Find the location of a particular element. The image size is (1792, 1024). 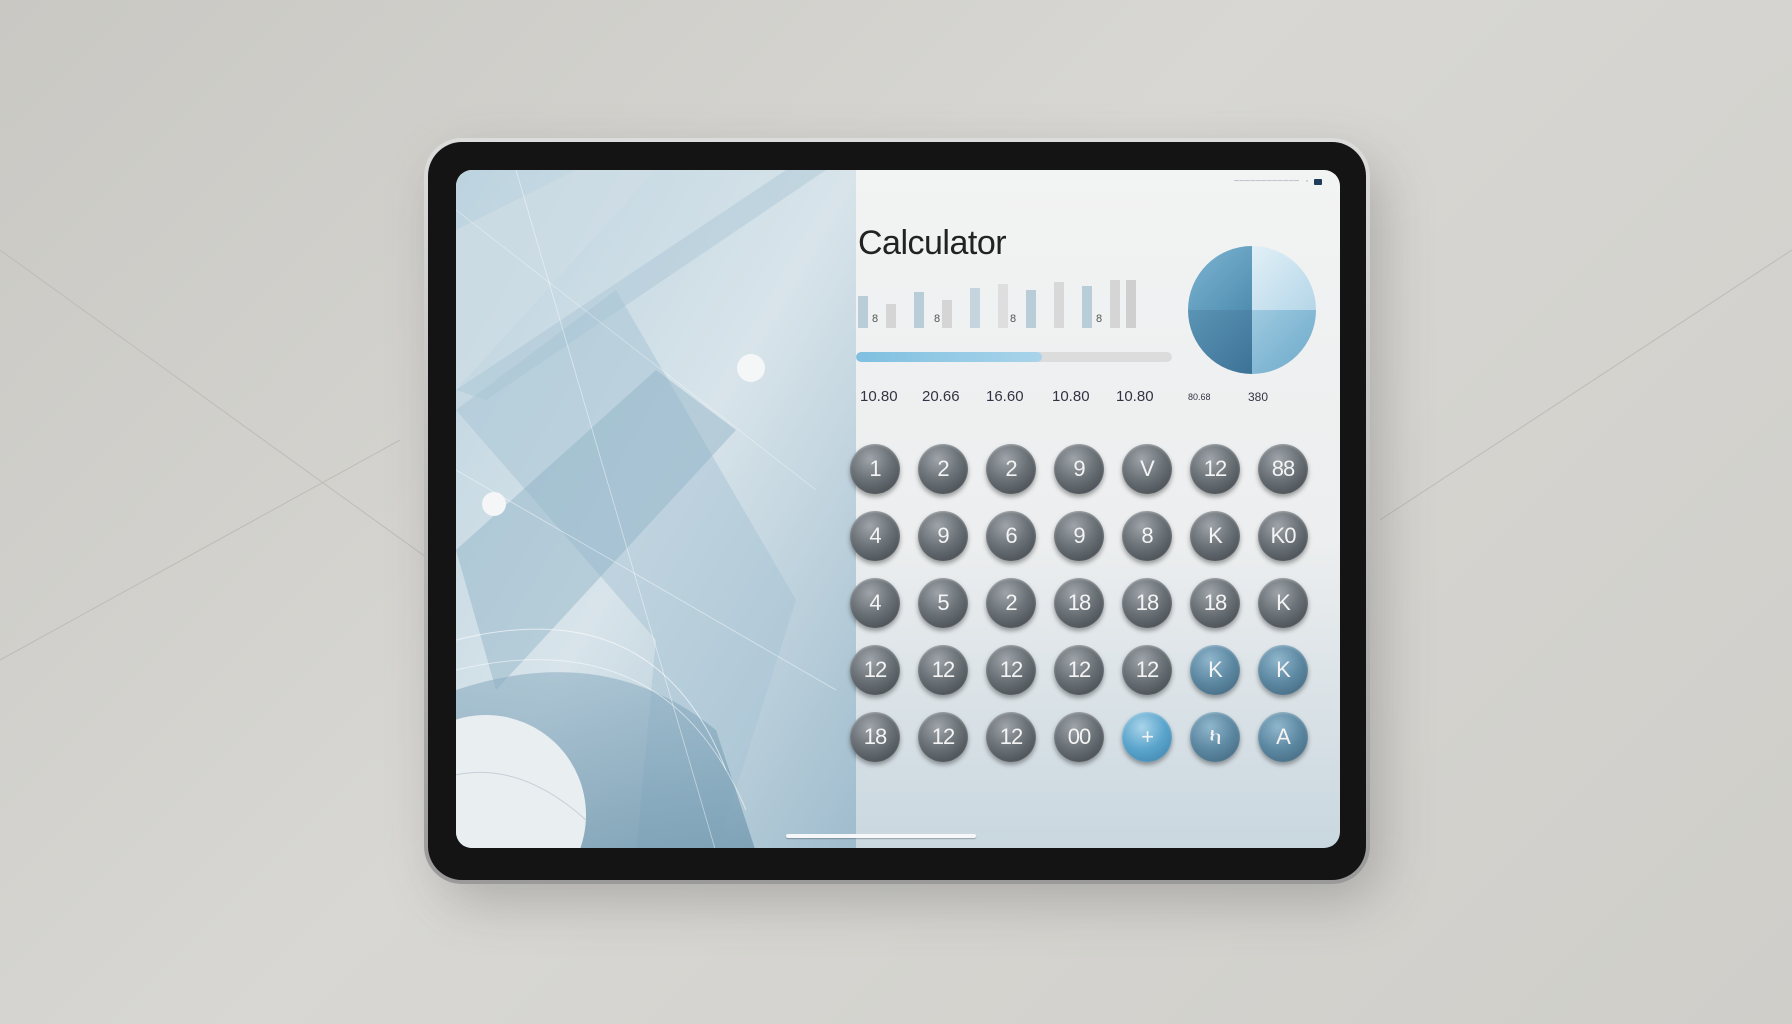

value-6: 80.68 is located at coordinates (1199, 397).